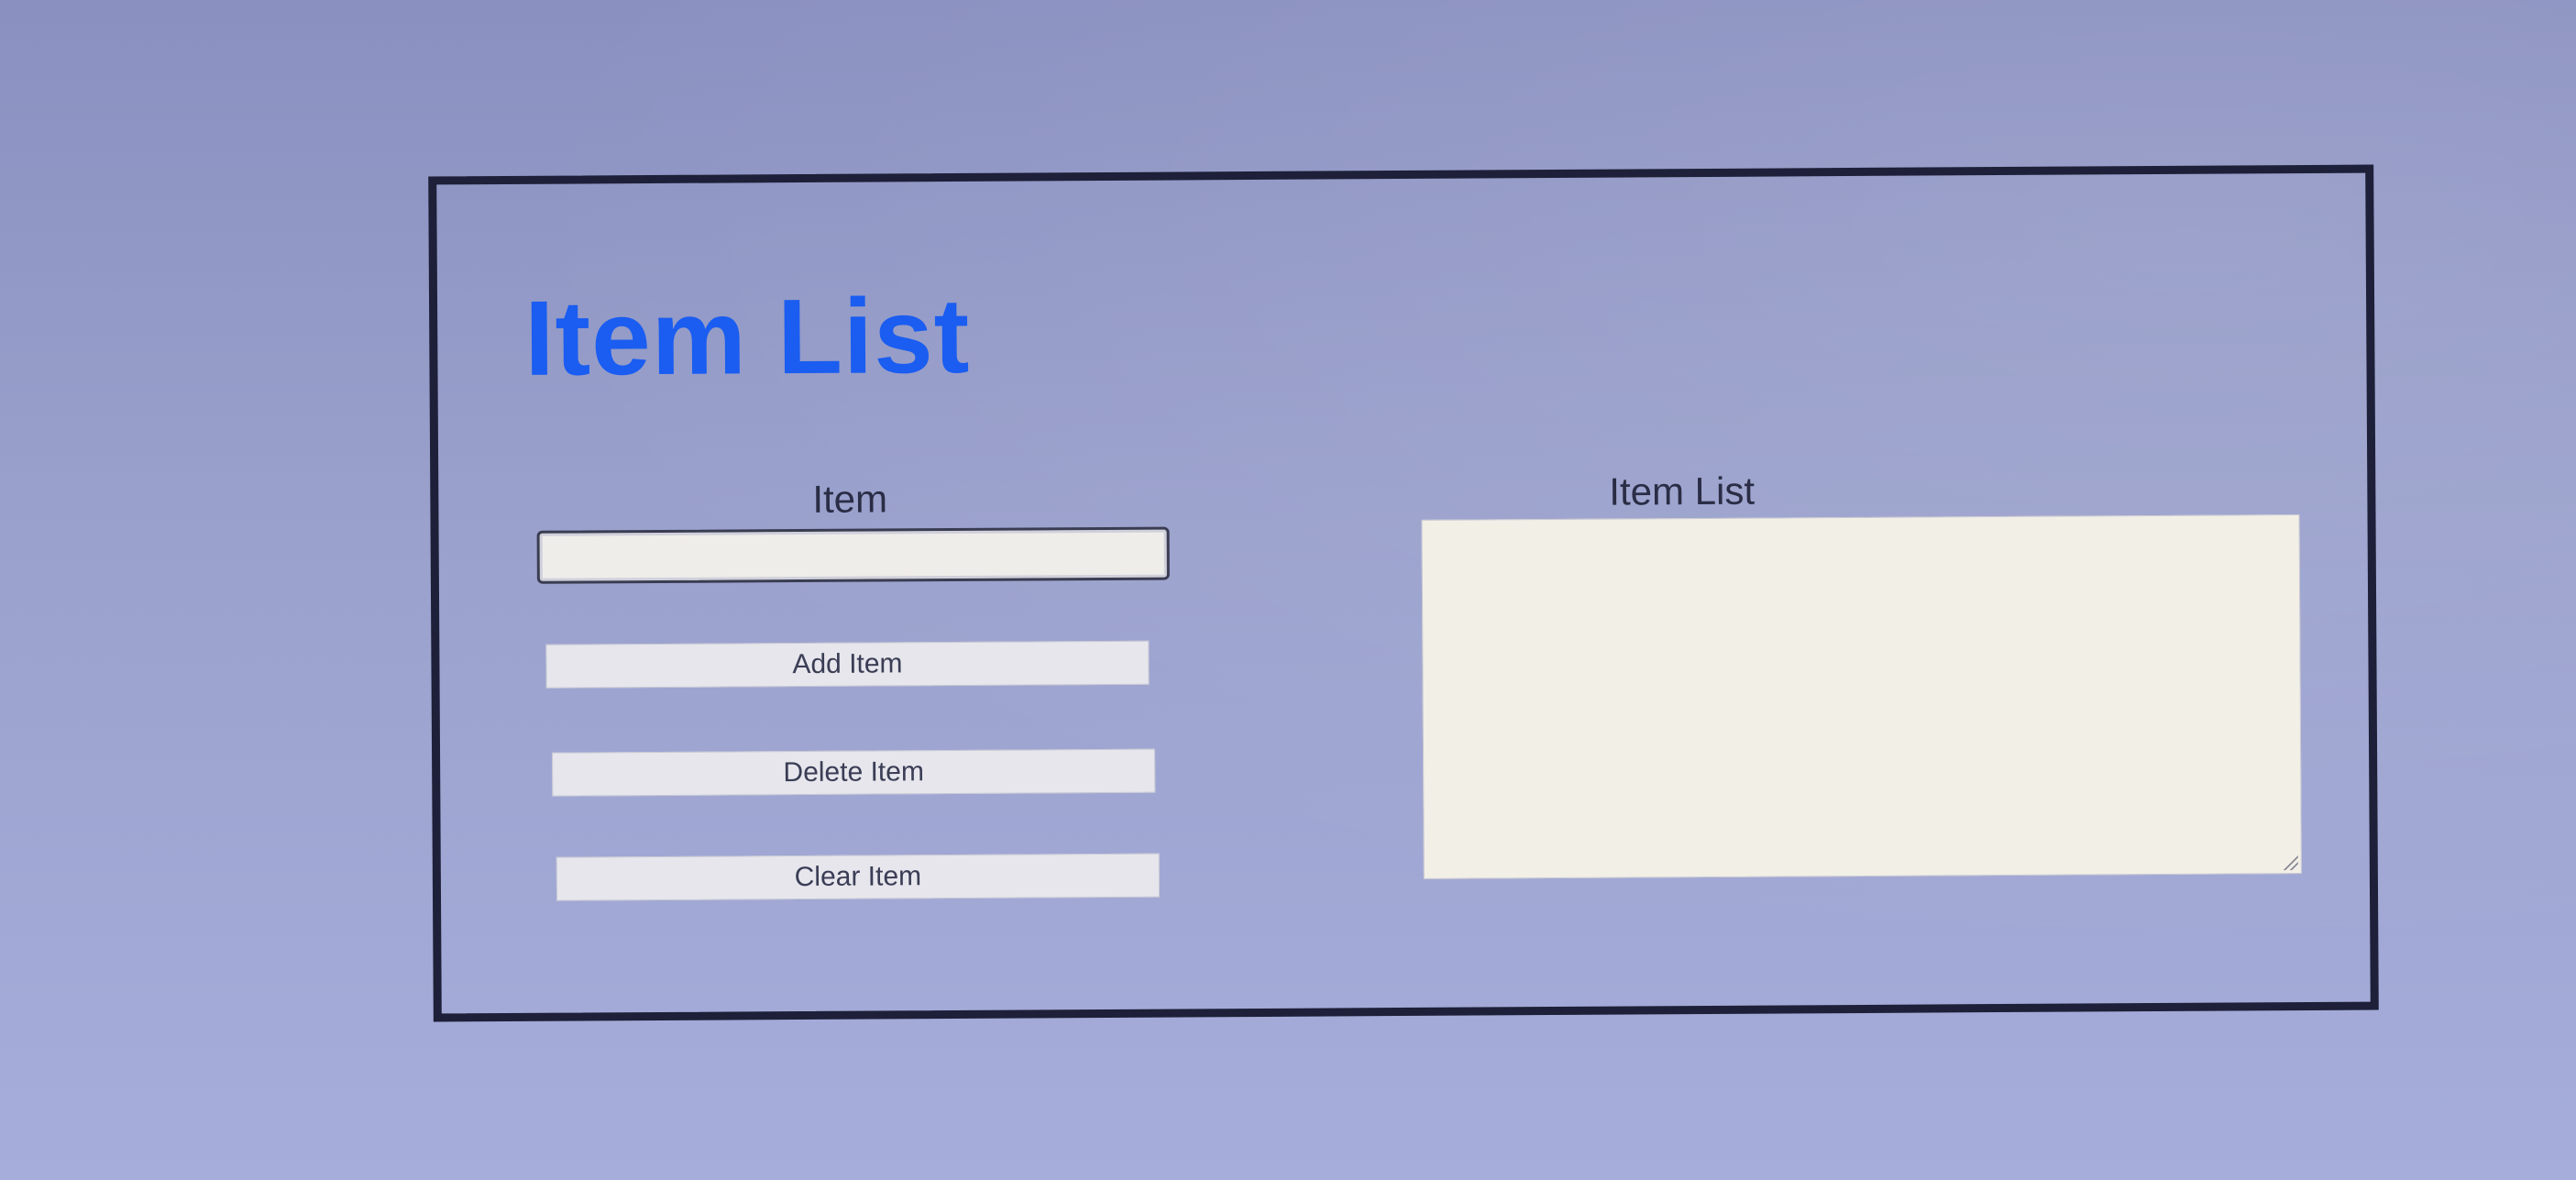  What do you see at coordinates (850, 499) in the screenshot?
I see `item-field-label: Item` at bounding box center [850, 499].